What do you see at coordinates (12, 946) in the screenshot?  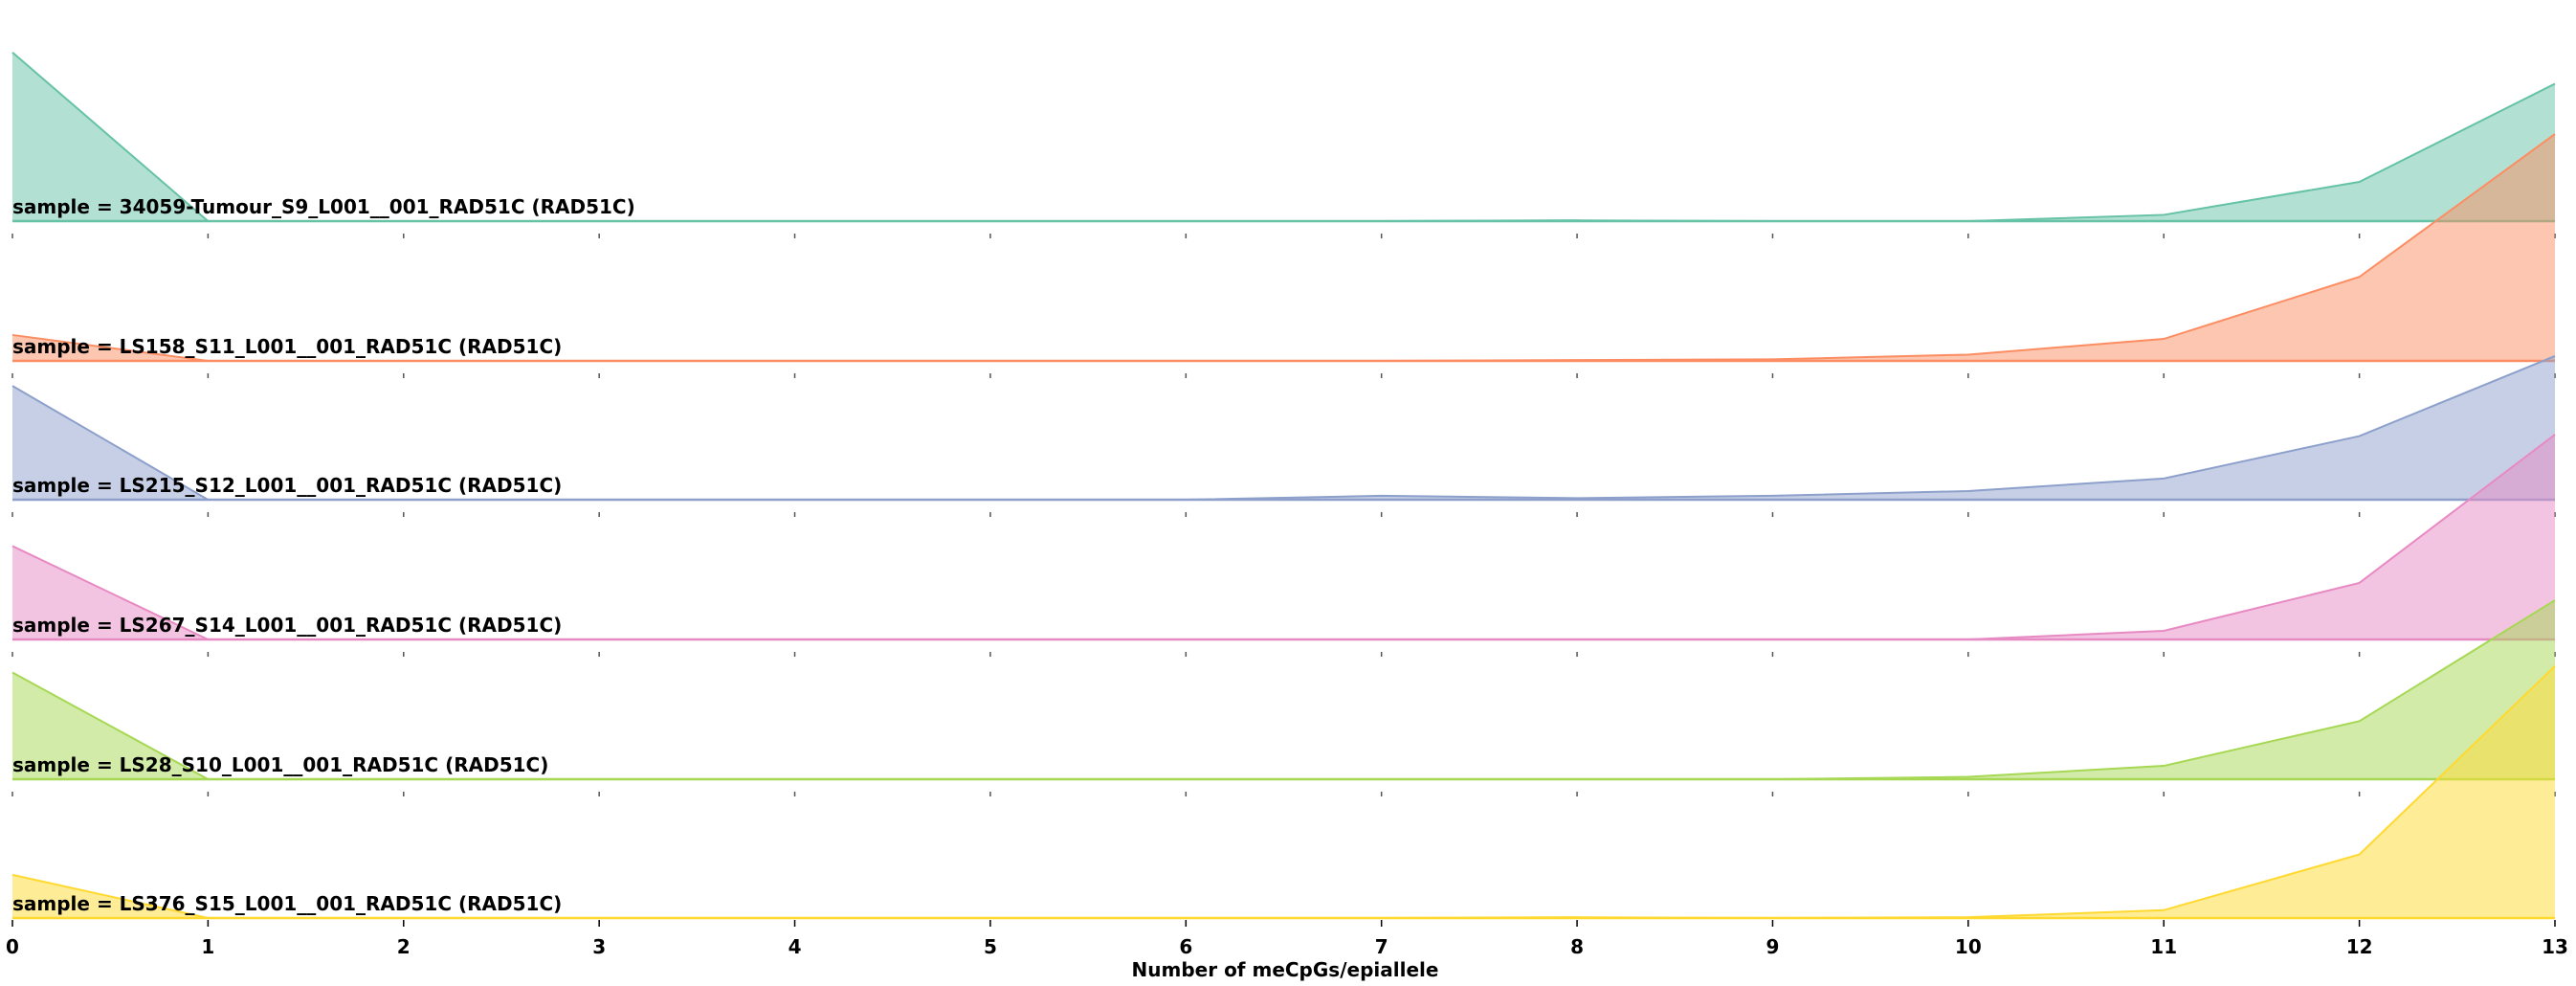 I see `x-tick-label: 0` at bounding box center [12, 946].